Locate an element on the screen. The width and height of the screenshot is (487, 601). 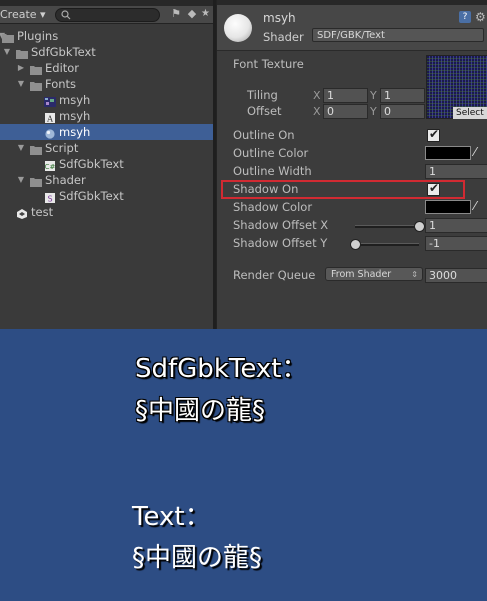
font-asset-icon: A is located at coordinates (50, 117).